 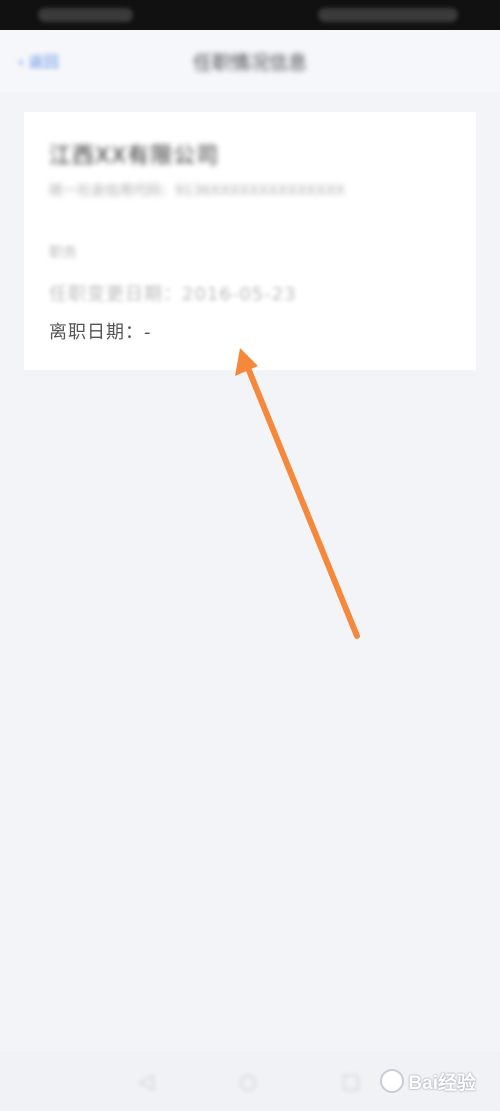 I want to click on entry-date-value: 2016-05-23, so click(x=239, y=294).